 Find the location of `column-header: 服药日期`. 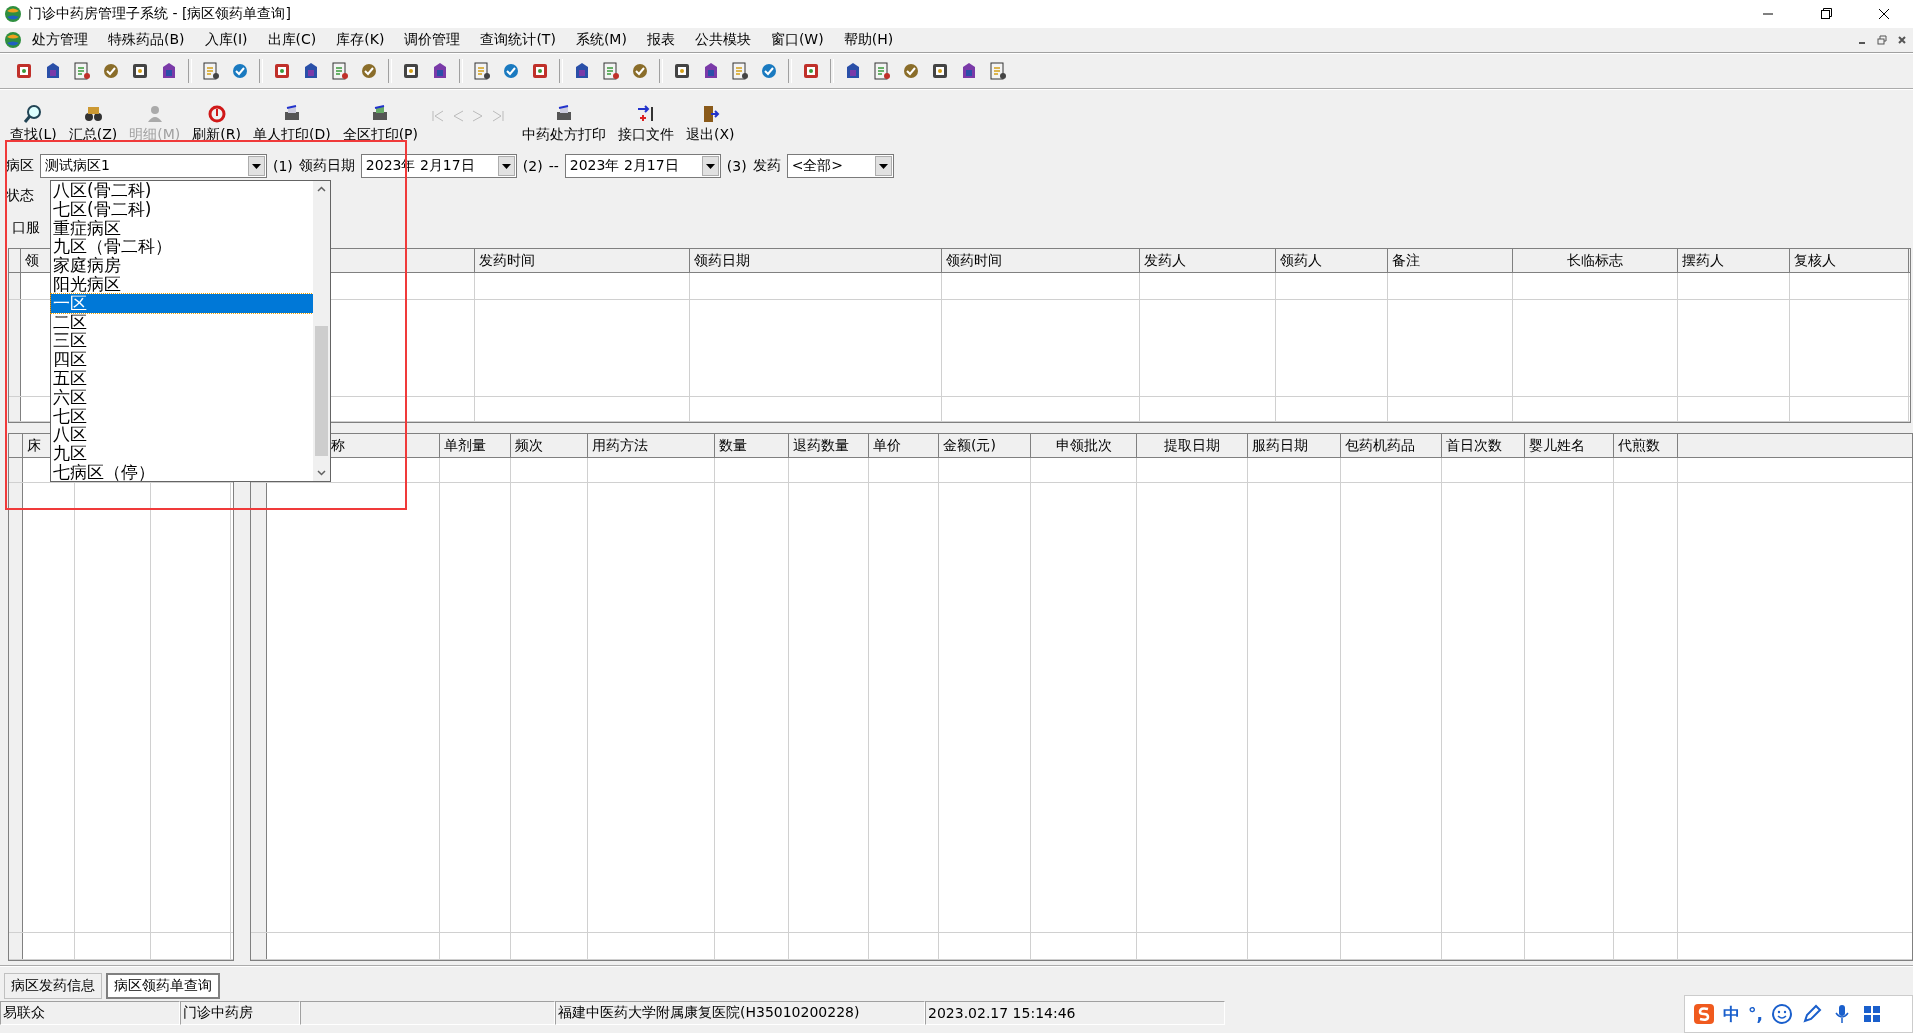

column-header: 服药日期 is located at coordinates (1294, 445).